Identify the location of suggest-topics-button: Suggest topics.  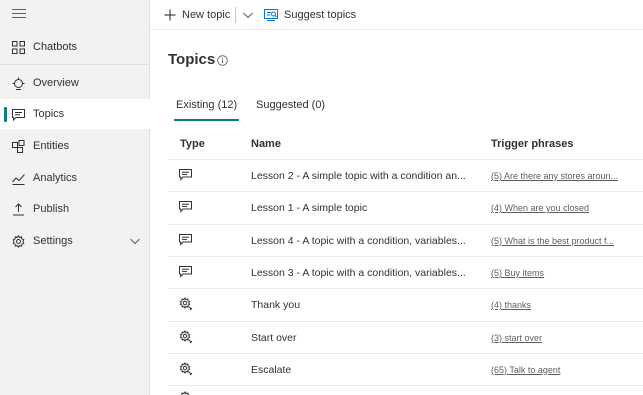
(310, 15).